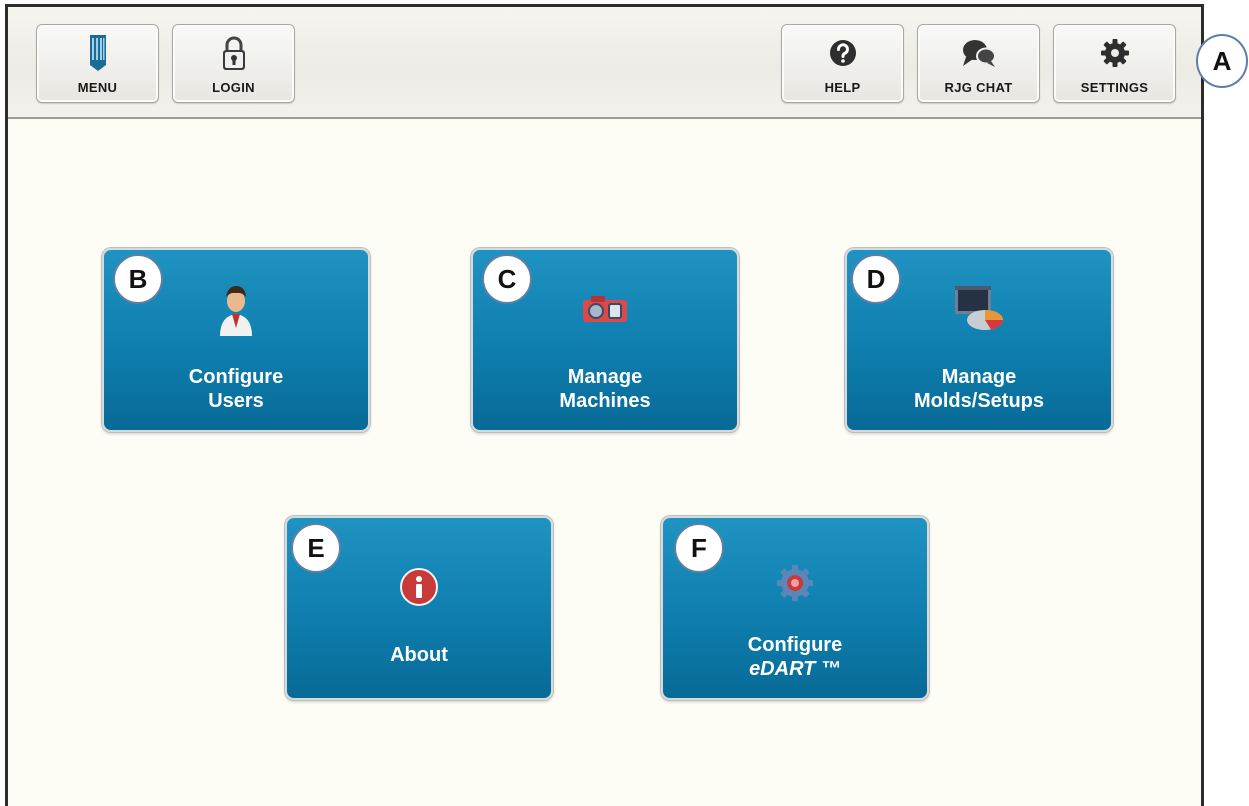  Describe the element at coordinates (419, 655) in the screenshot. I see `tile-label-line1: About` at that location.